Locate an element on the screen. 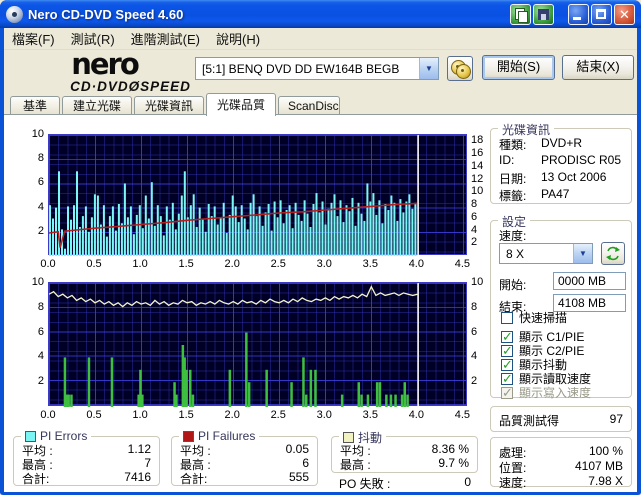  stats-row: 合計: 7416 is located at coordinates (86, 478).